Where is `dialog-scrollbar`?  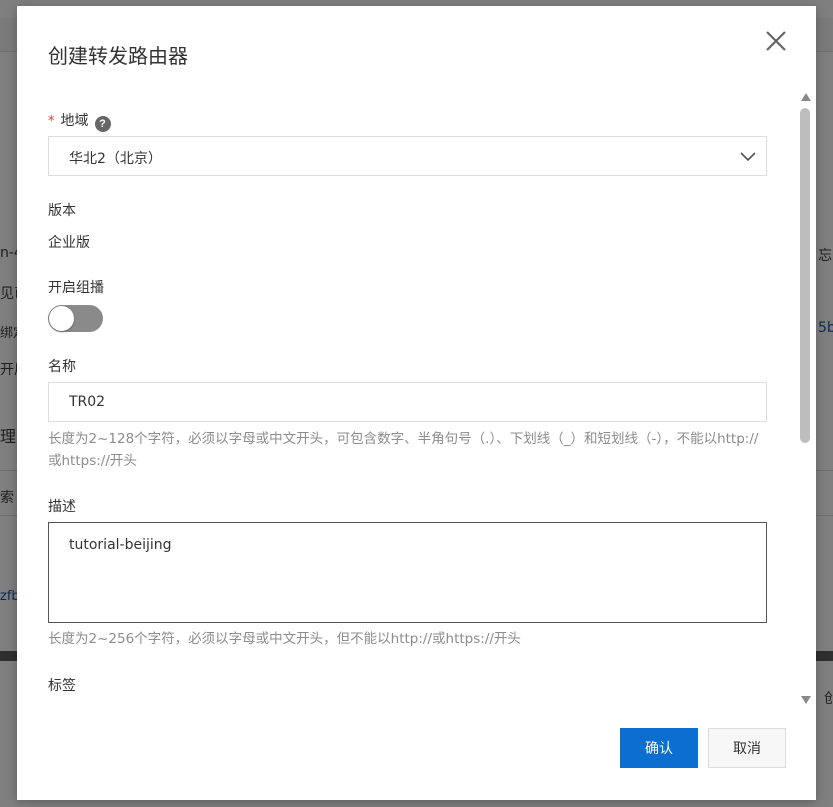
dialog-scrollbar is located at coordinates (806, 400).